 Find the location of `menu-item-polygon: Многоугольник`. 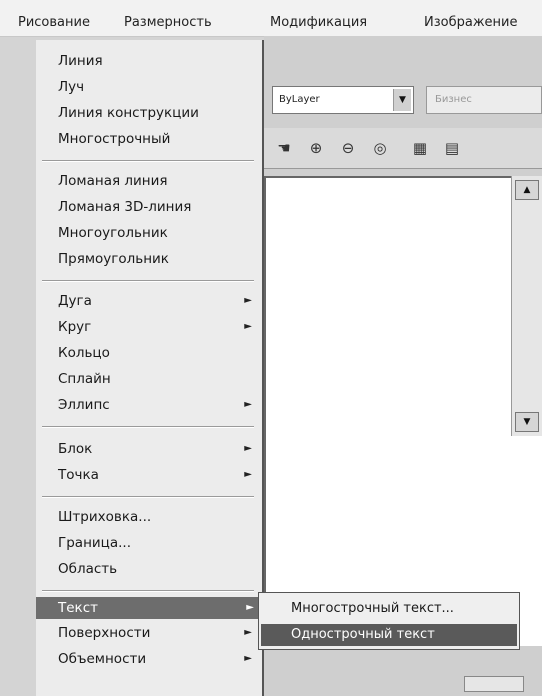

menu-item-polygon: Многоугольник is located at coordinates (113, 233).